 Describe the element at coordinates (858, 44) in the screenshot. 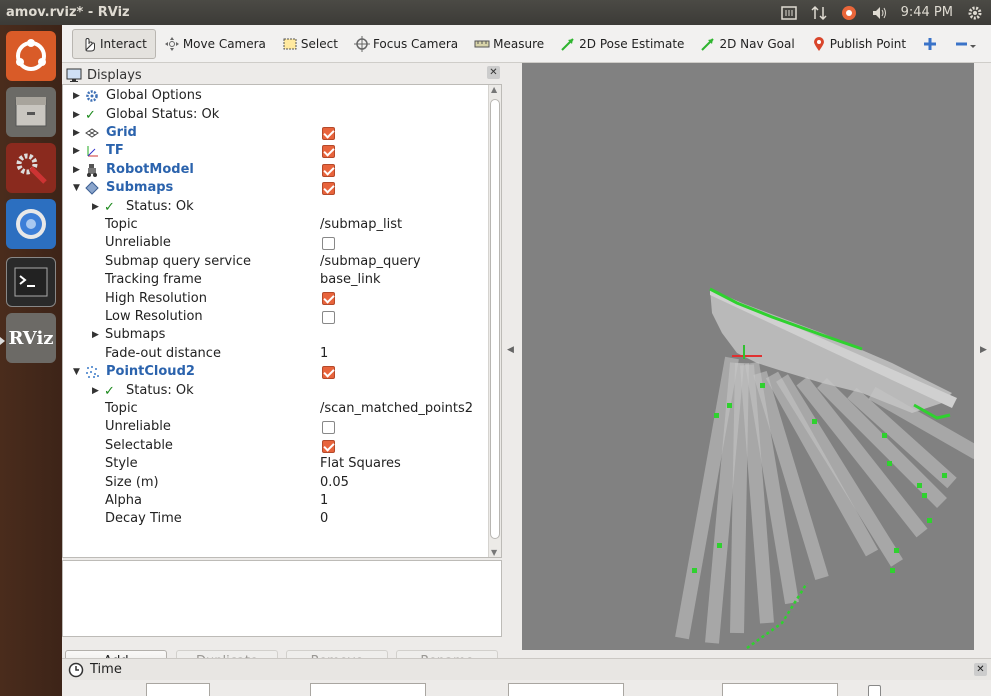

I see `tool-publish-point-button: Publish Point` at that location.